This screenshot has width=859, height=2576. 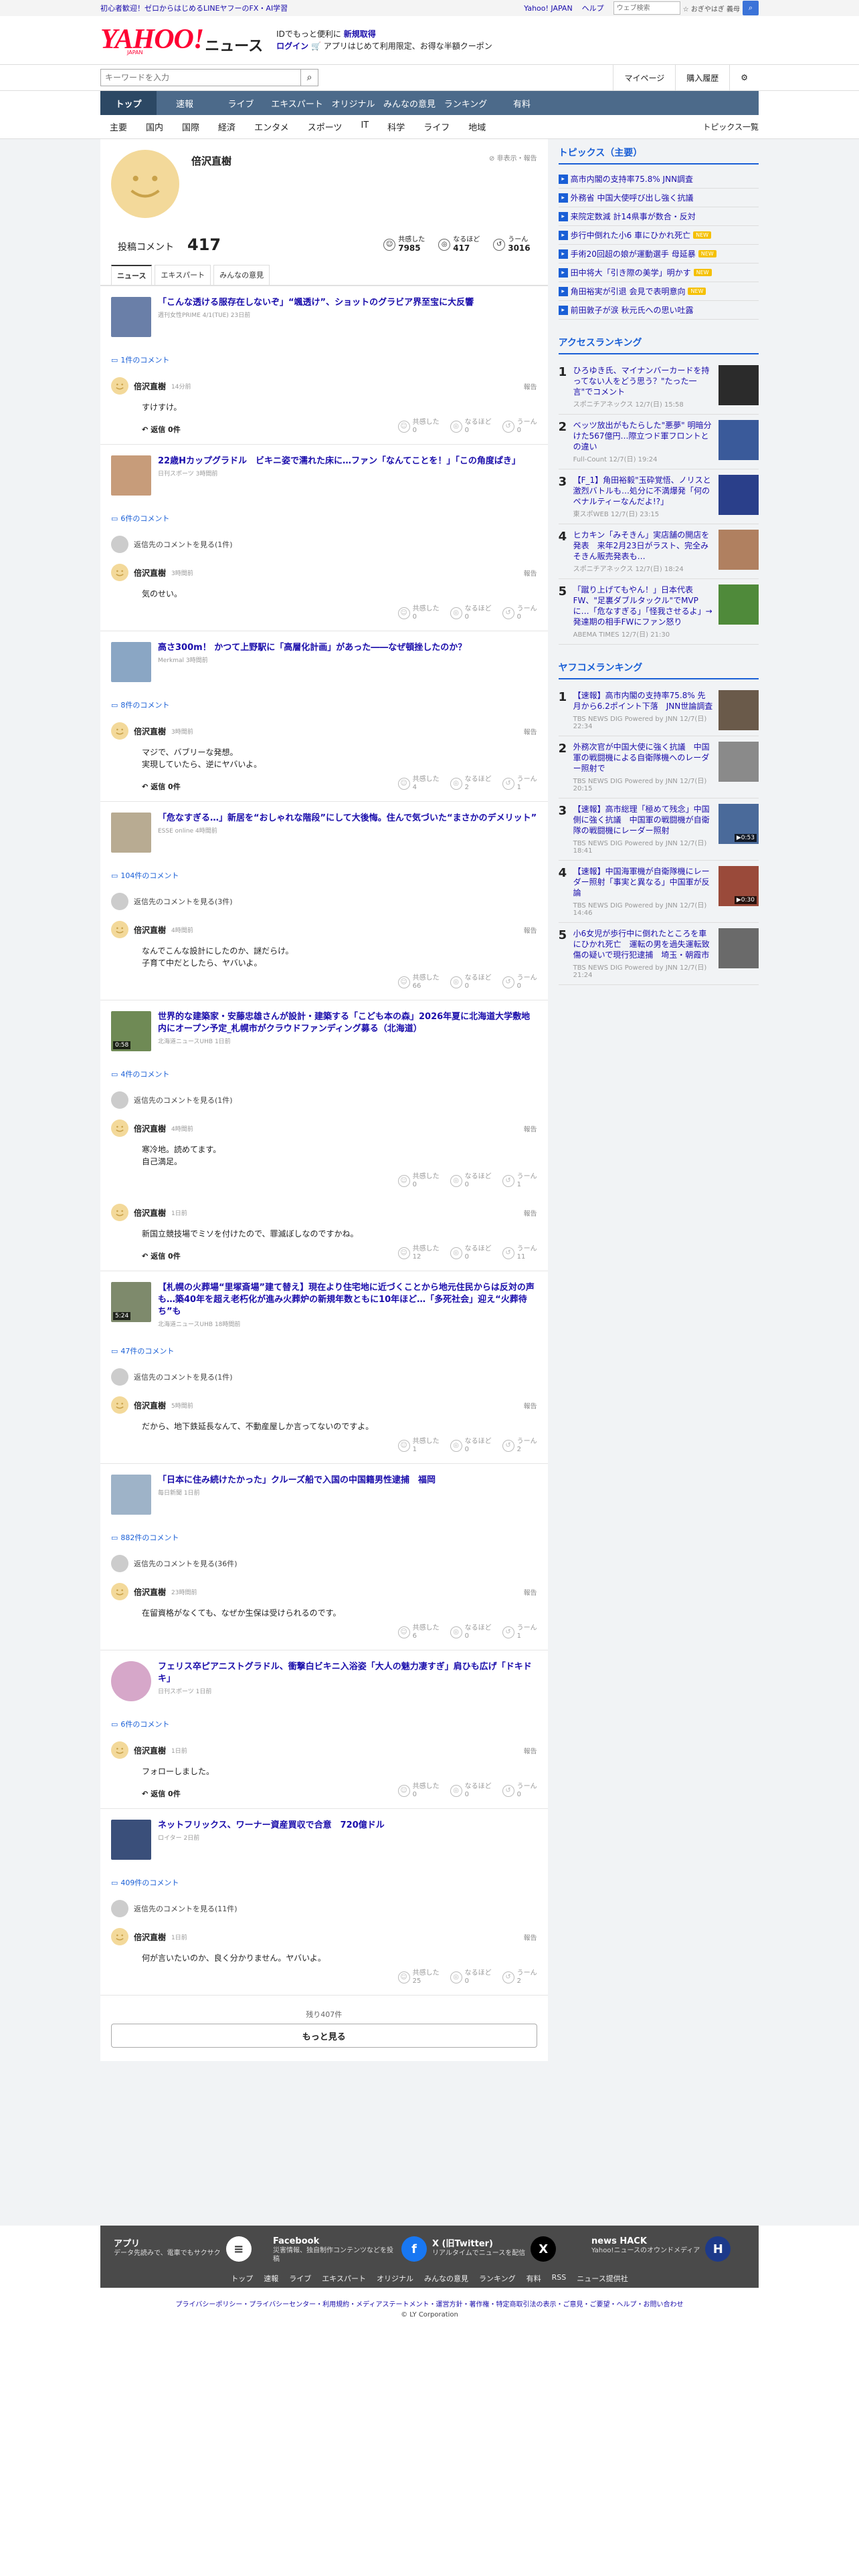 What do you see at coordinates (643, 381) in the screenshot?
I see `ranking-title: ひろゆき氏、マイナンバーカードを持ってない人をどう思う？"たった一言"でコメント` at bounding box center [643, 381].